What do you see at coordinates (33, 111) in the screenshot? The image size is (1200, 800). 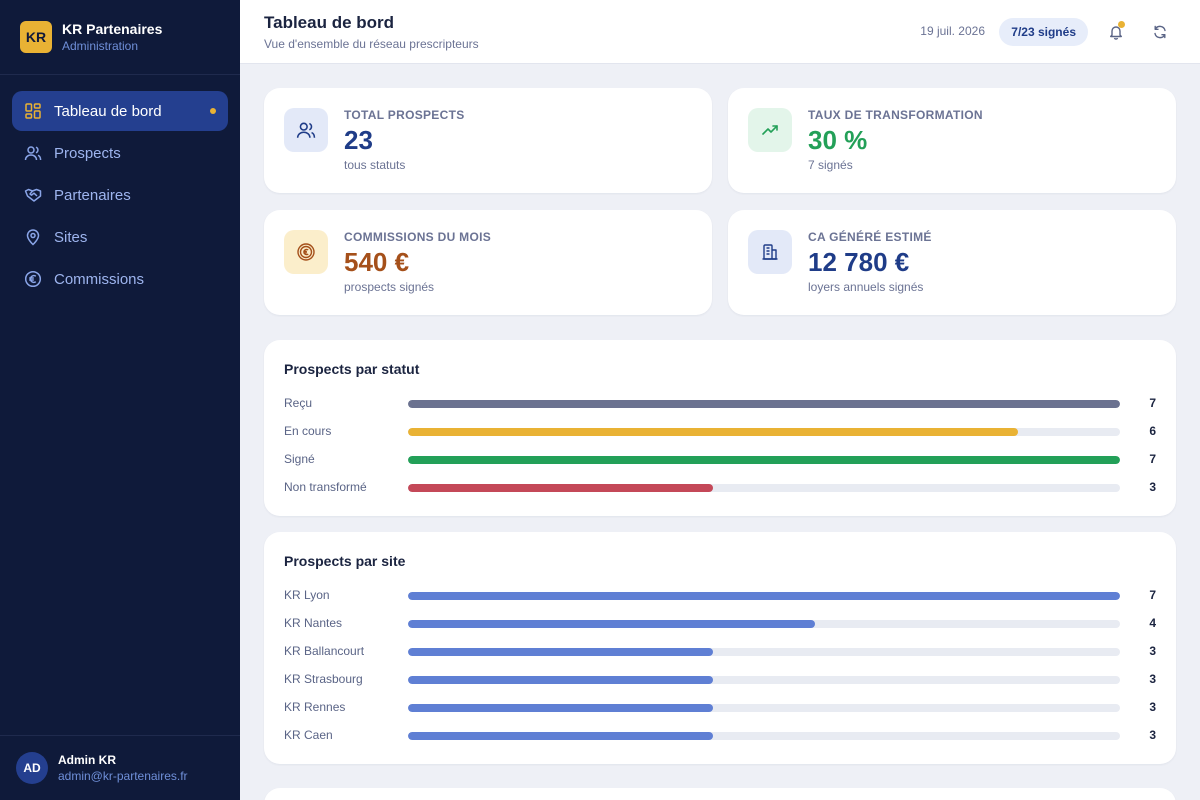 I see `dashboard-icon` at bounding box center [33, 111].